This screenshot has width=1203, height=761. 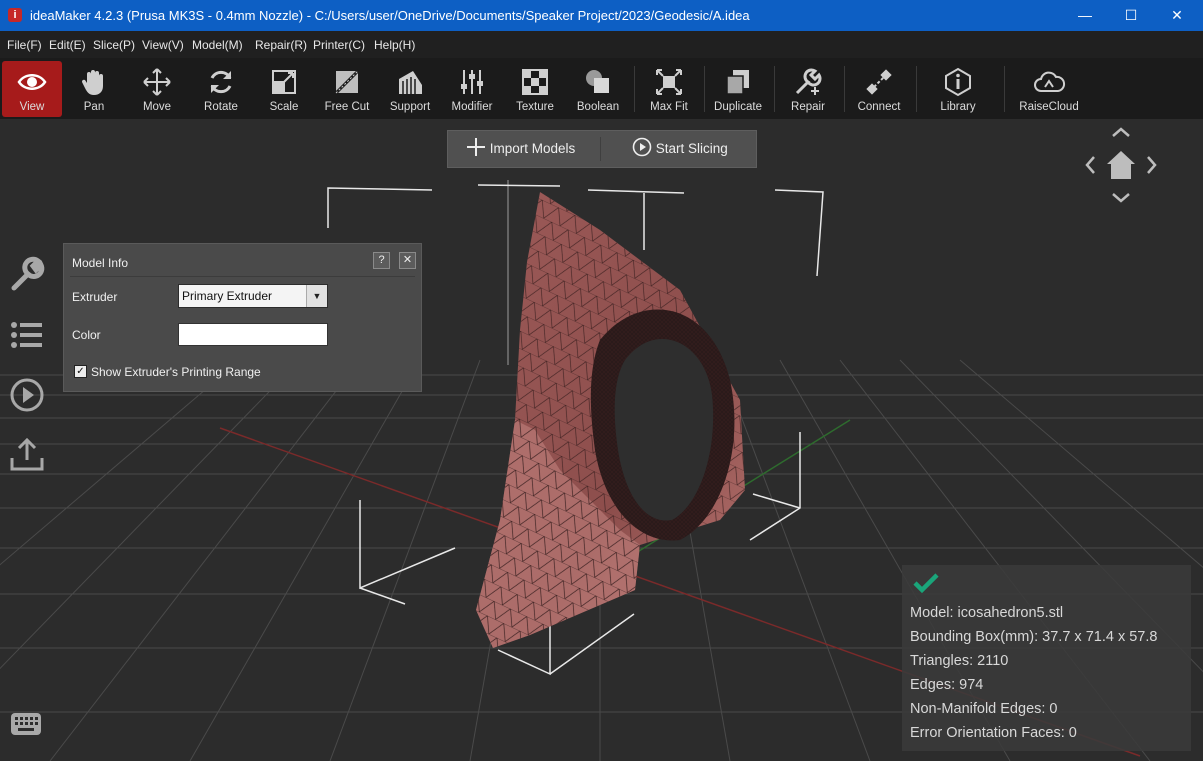 What do you see at coordinates (1121, 132) in the screenshot?
I see `nav-up-icon` at bounding box center [1121, 132].